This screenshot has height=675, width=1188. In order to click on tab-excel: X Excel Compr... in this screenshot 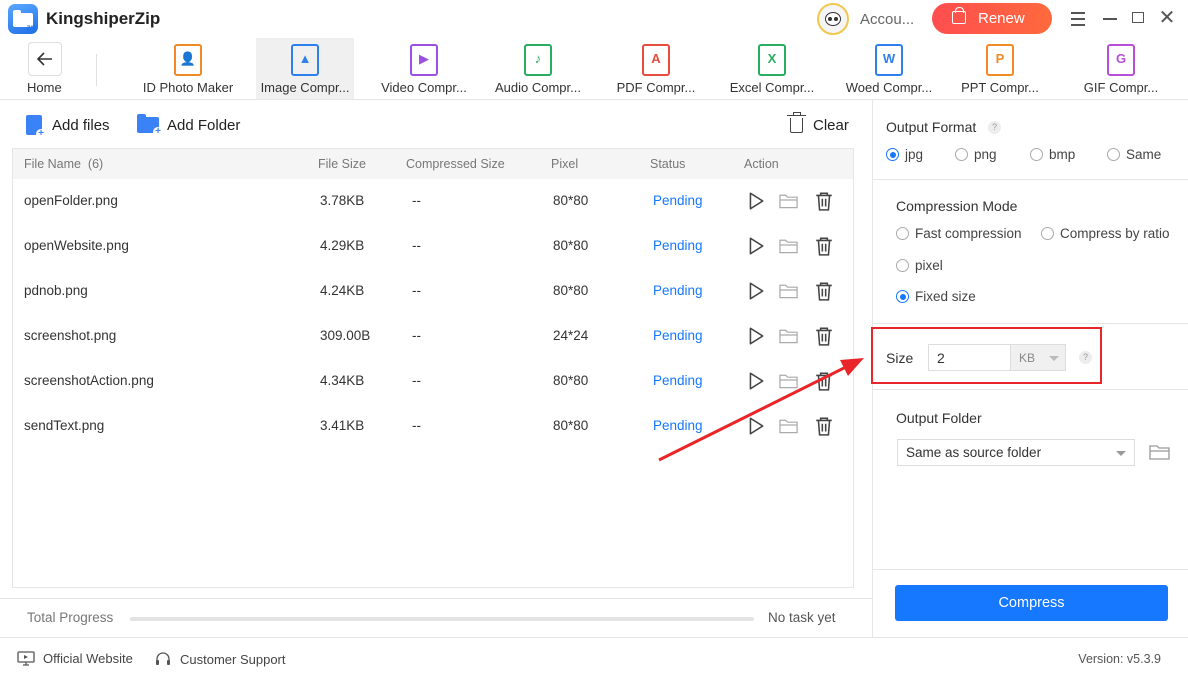, I will do `click(772, 68)`.